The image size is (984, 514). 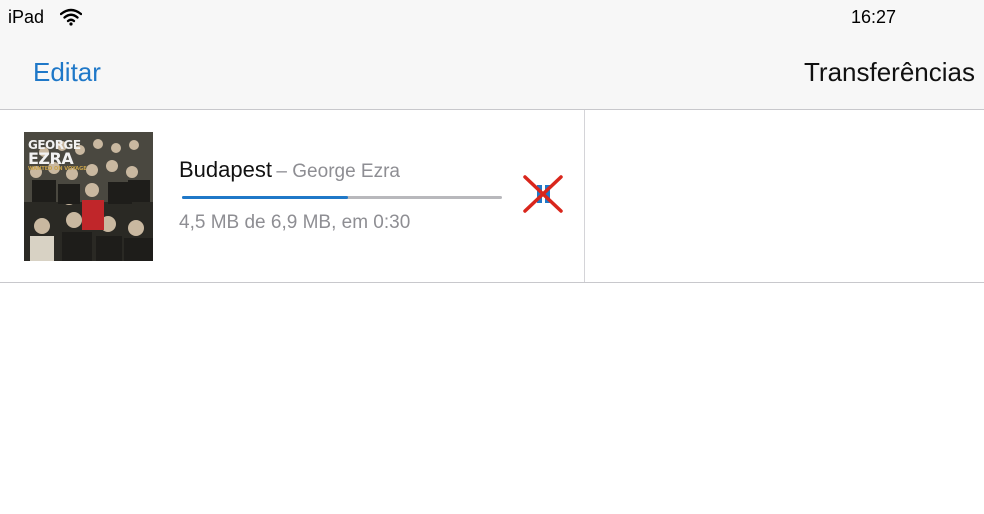 I want to click on song-artist: George Ezra, so click(x=346, y=171).